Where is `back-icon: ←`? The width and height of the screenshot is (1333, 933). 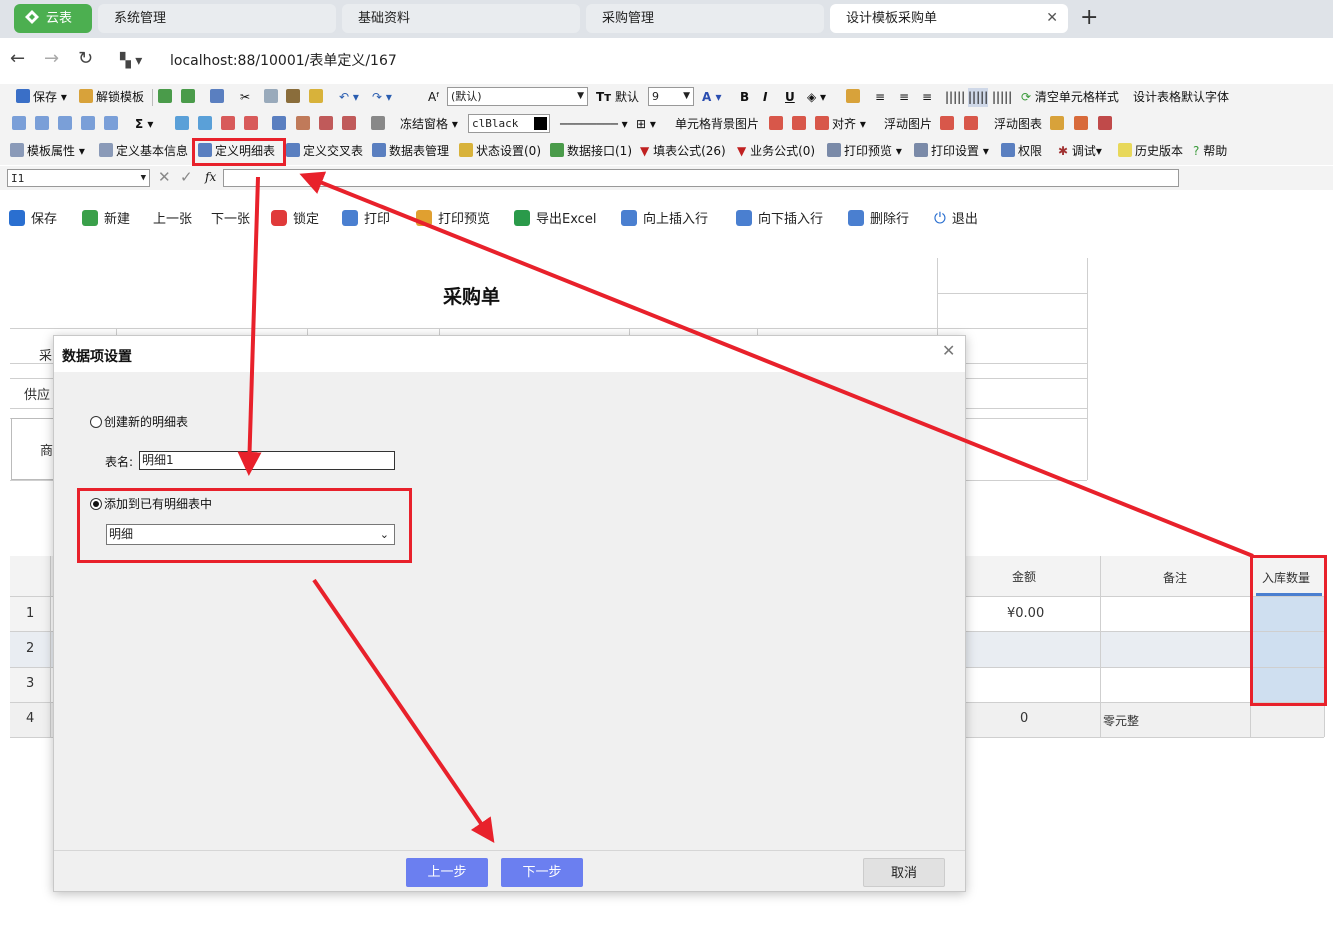 back-icon: ← is located at coordinates (17, 59).